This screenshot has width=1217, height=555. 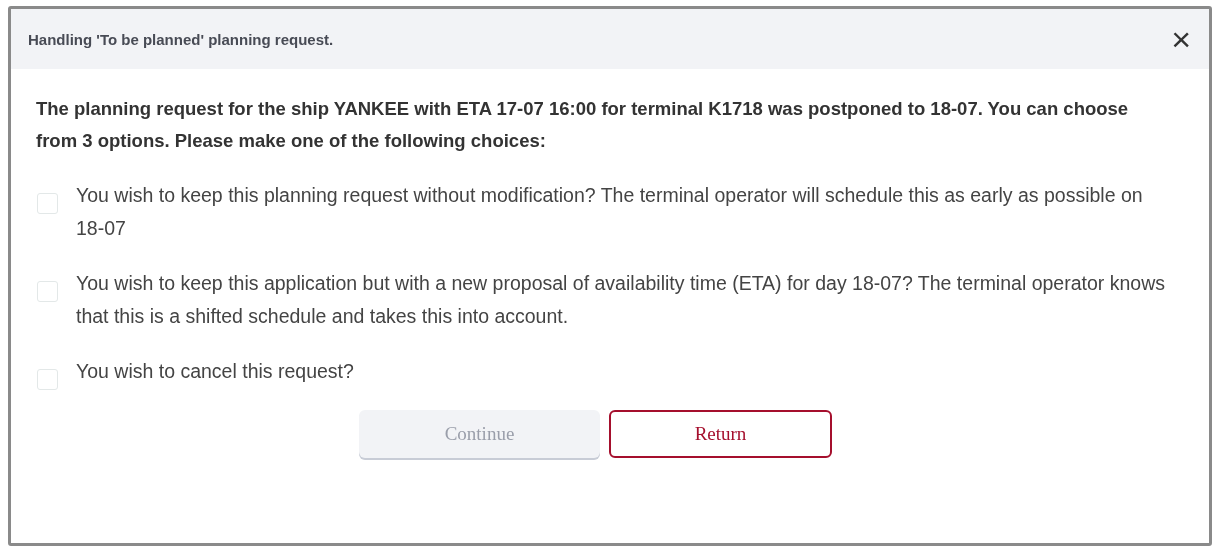 I want to click on dialog-title: Handling 'To be planned' planning request., so click(x=181, y=39).